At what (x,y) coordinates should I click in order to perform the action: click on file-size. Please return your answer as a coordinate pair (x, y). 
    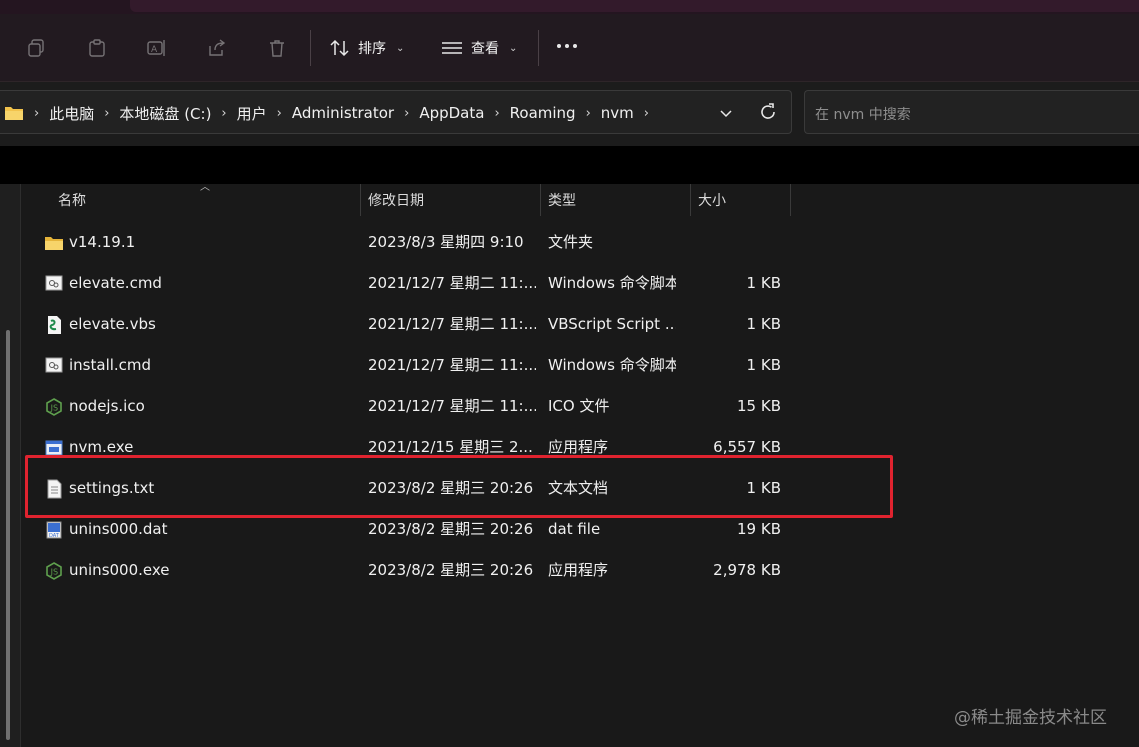
    Looking at the image, I should click on (731, 242).